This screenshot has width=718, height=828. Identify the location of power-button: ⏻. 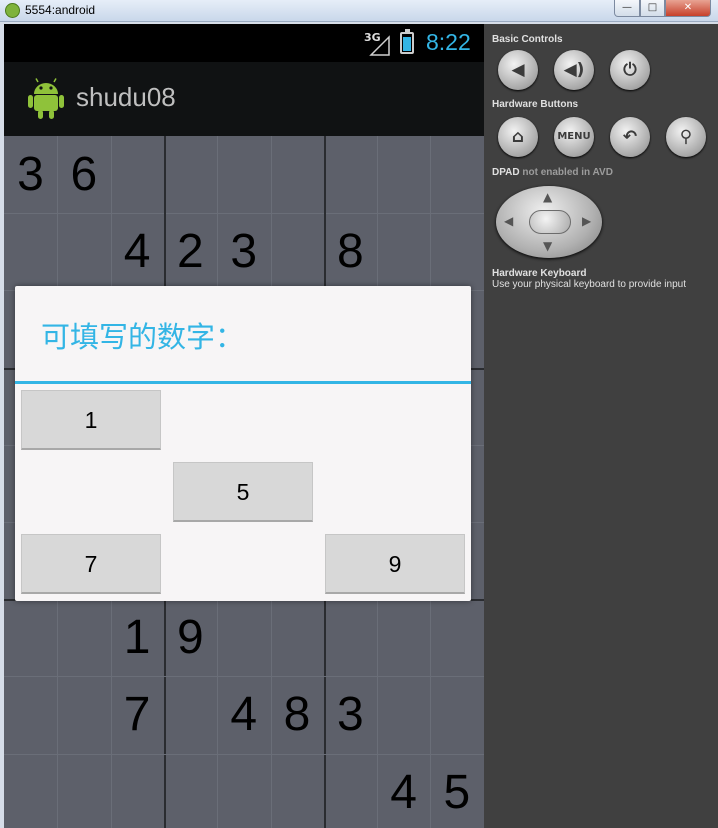
(630, 70).